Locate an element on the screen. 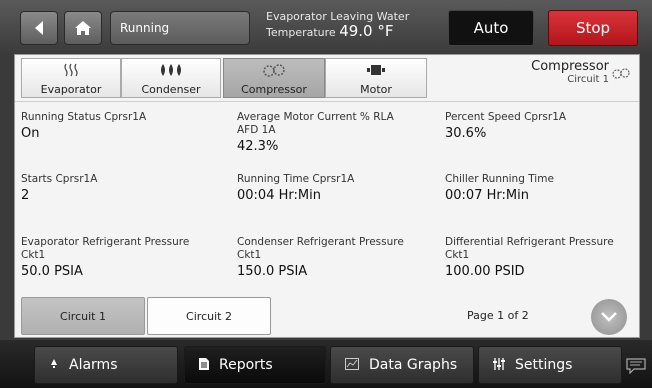 The height and width of the screenshot is (388, 652). chart-icon is located at coordinates (352, 365).